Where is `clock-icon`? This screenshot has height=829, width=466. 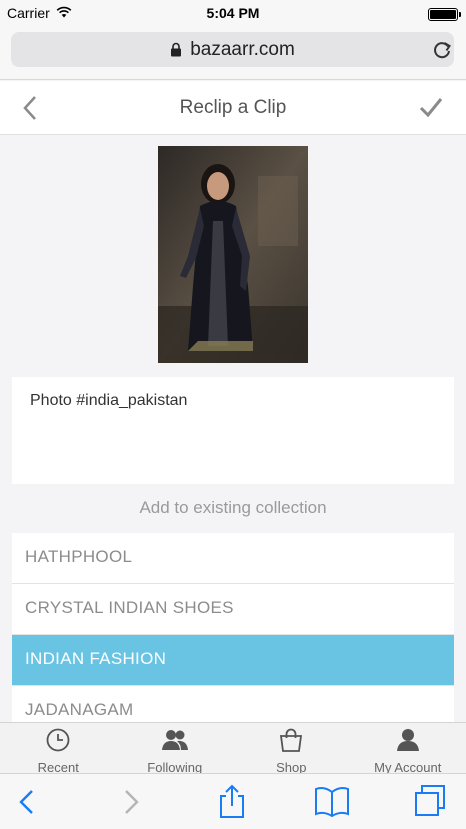
clock-icon is located at coordinates (58, 742).